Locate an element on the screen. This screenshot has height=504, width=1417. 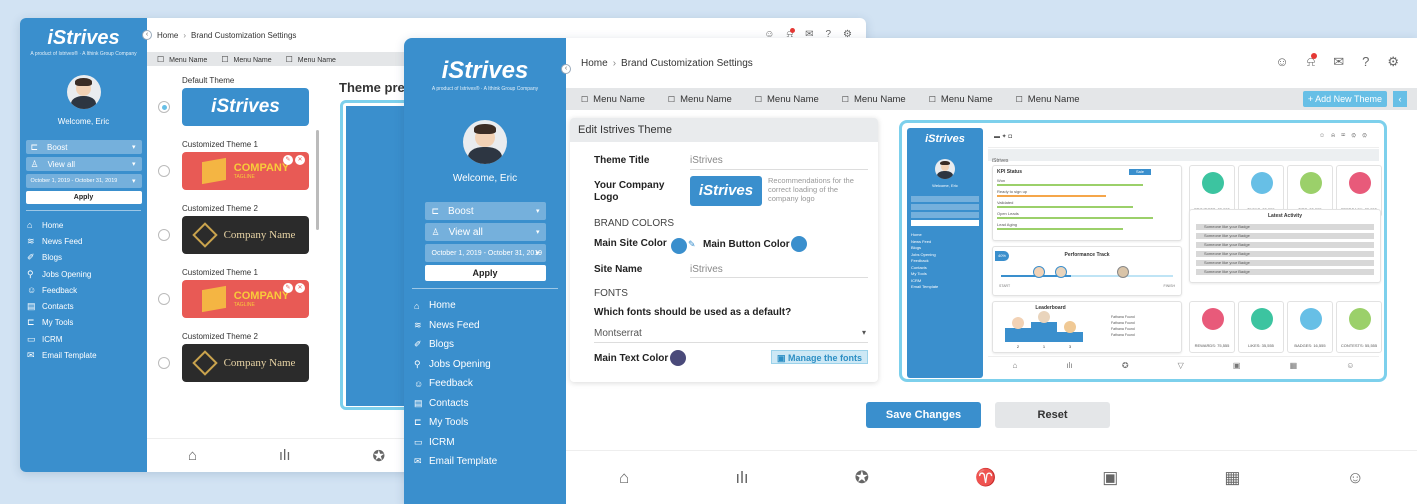
main-text-color-swatch is located at coordinates (678, 358).